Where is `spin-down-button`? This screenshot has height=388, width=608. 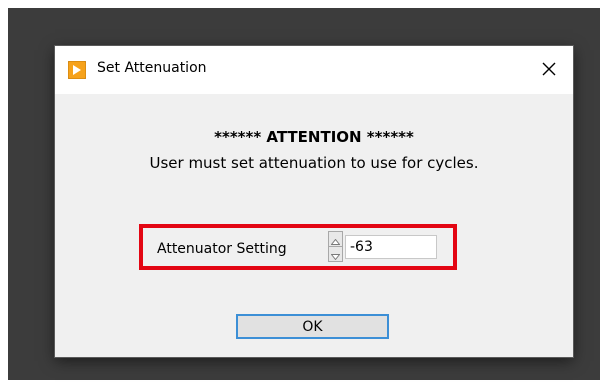
spin-down-button is located at coordinates (335, 254).